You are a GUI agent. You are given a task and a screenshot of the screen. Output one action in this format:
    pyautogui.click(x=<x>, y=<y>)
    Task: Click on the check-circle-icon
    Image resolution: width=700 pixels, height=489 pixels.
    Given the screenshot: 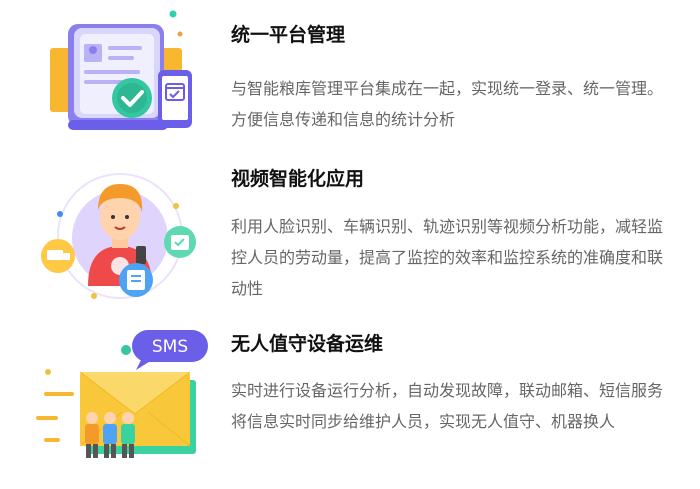 What is the action you would take?
    pyautogui.click(x=132, y=98)
    